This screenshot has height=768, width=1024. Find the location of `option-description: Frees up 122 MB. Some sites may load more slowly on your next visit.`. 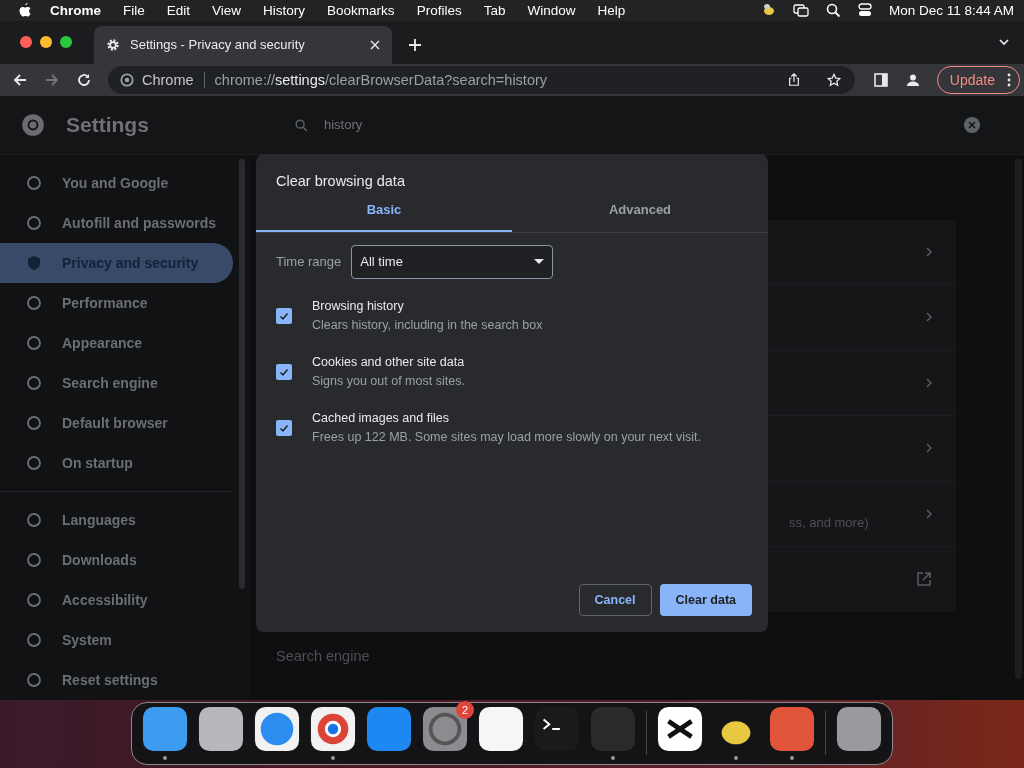

option-description: Frees up 122 MB. Some sites may load more slowly on your next visit. is located at coordinates (507, 437).